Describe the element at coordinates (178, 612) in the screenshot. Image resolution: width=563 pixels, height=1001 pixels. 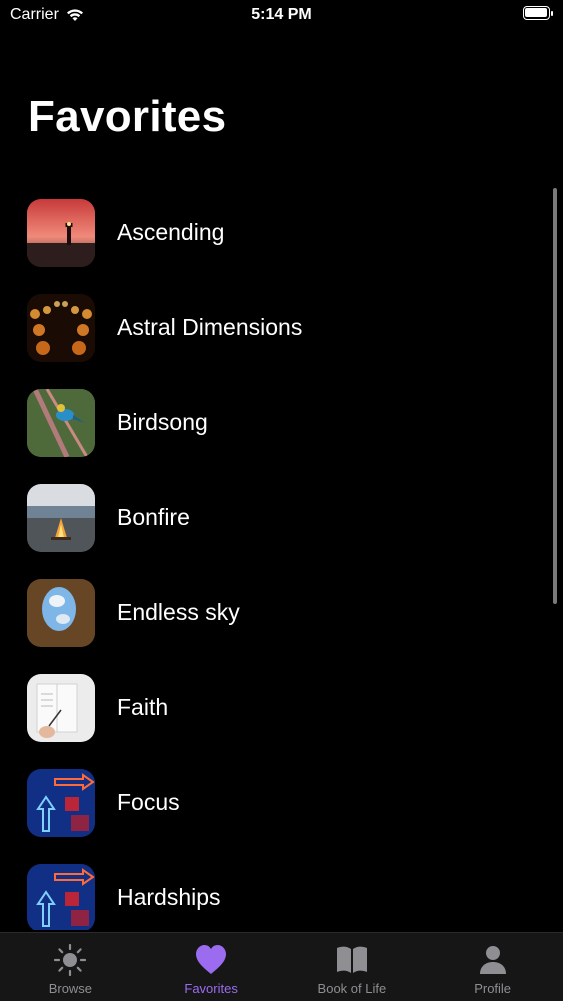
I see `list-item-label: Endless sky` at that location.